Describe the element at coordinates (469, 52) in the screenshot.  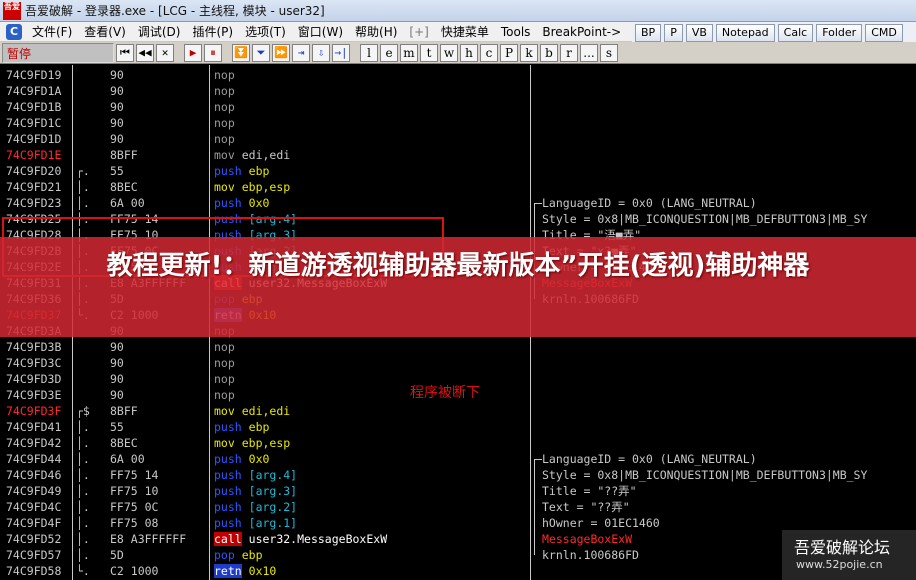
I see `handles-window-button: h` at that location.